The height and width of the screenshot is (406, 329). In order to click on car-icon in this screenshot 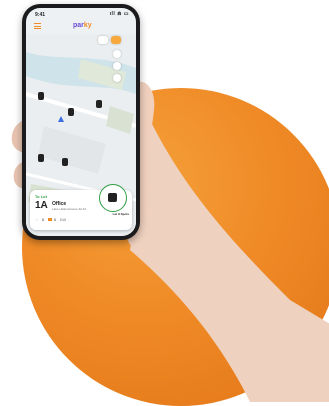, I will do `click(112, 197)`.